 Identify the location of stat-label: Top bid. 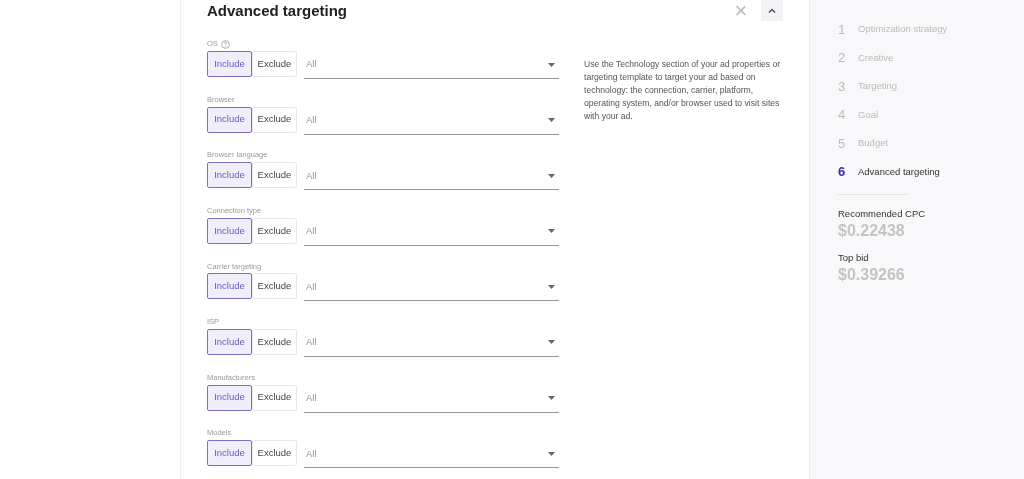
(854, 258).